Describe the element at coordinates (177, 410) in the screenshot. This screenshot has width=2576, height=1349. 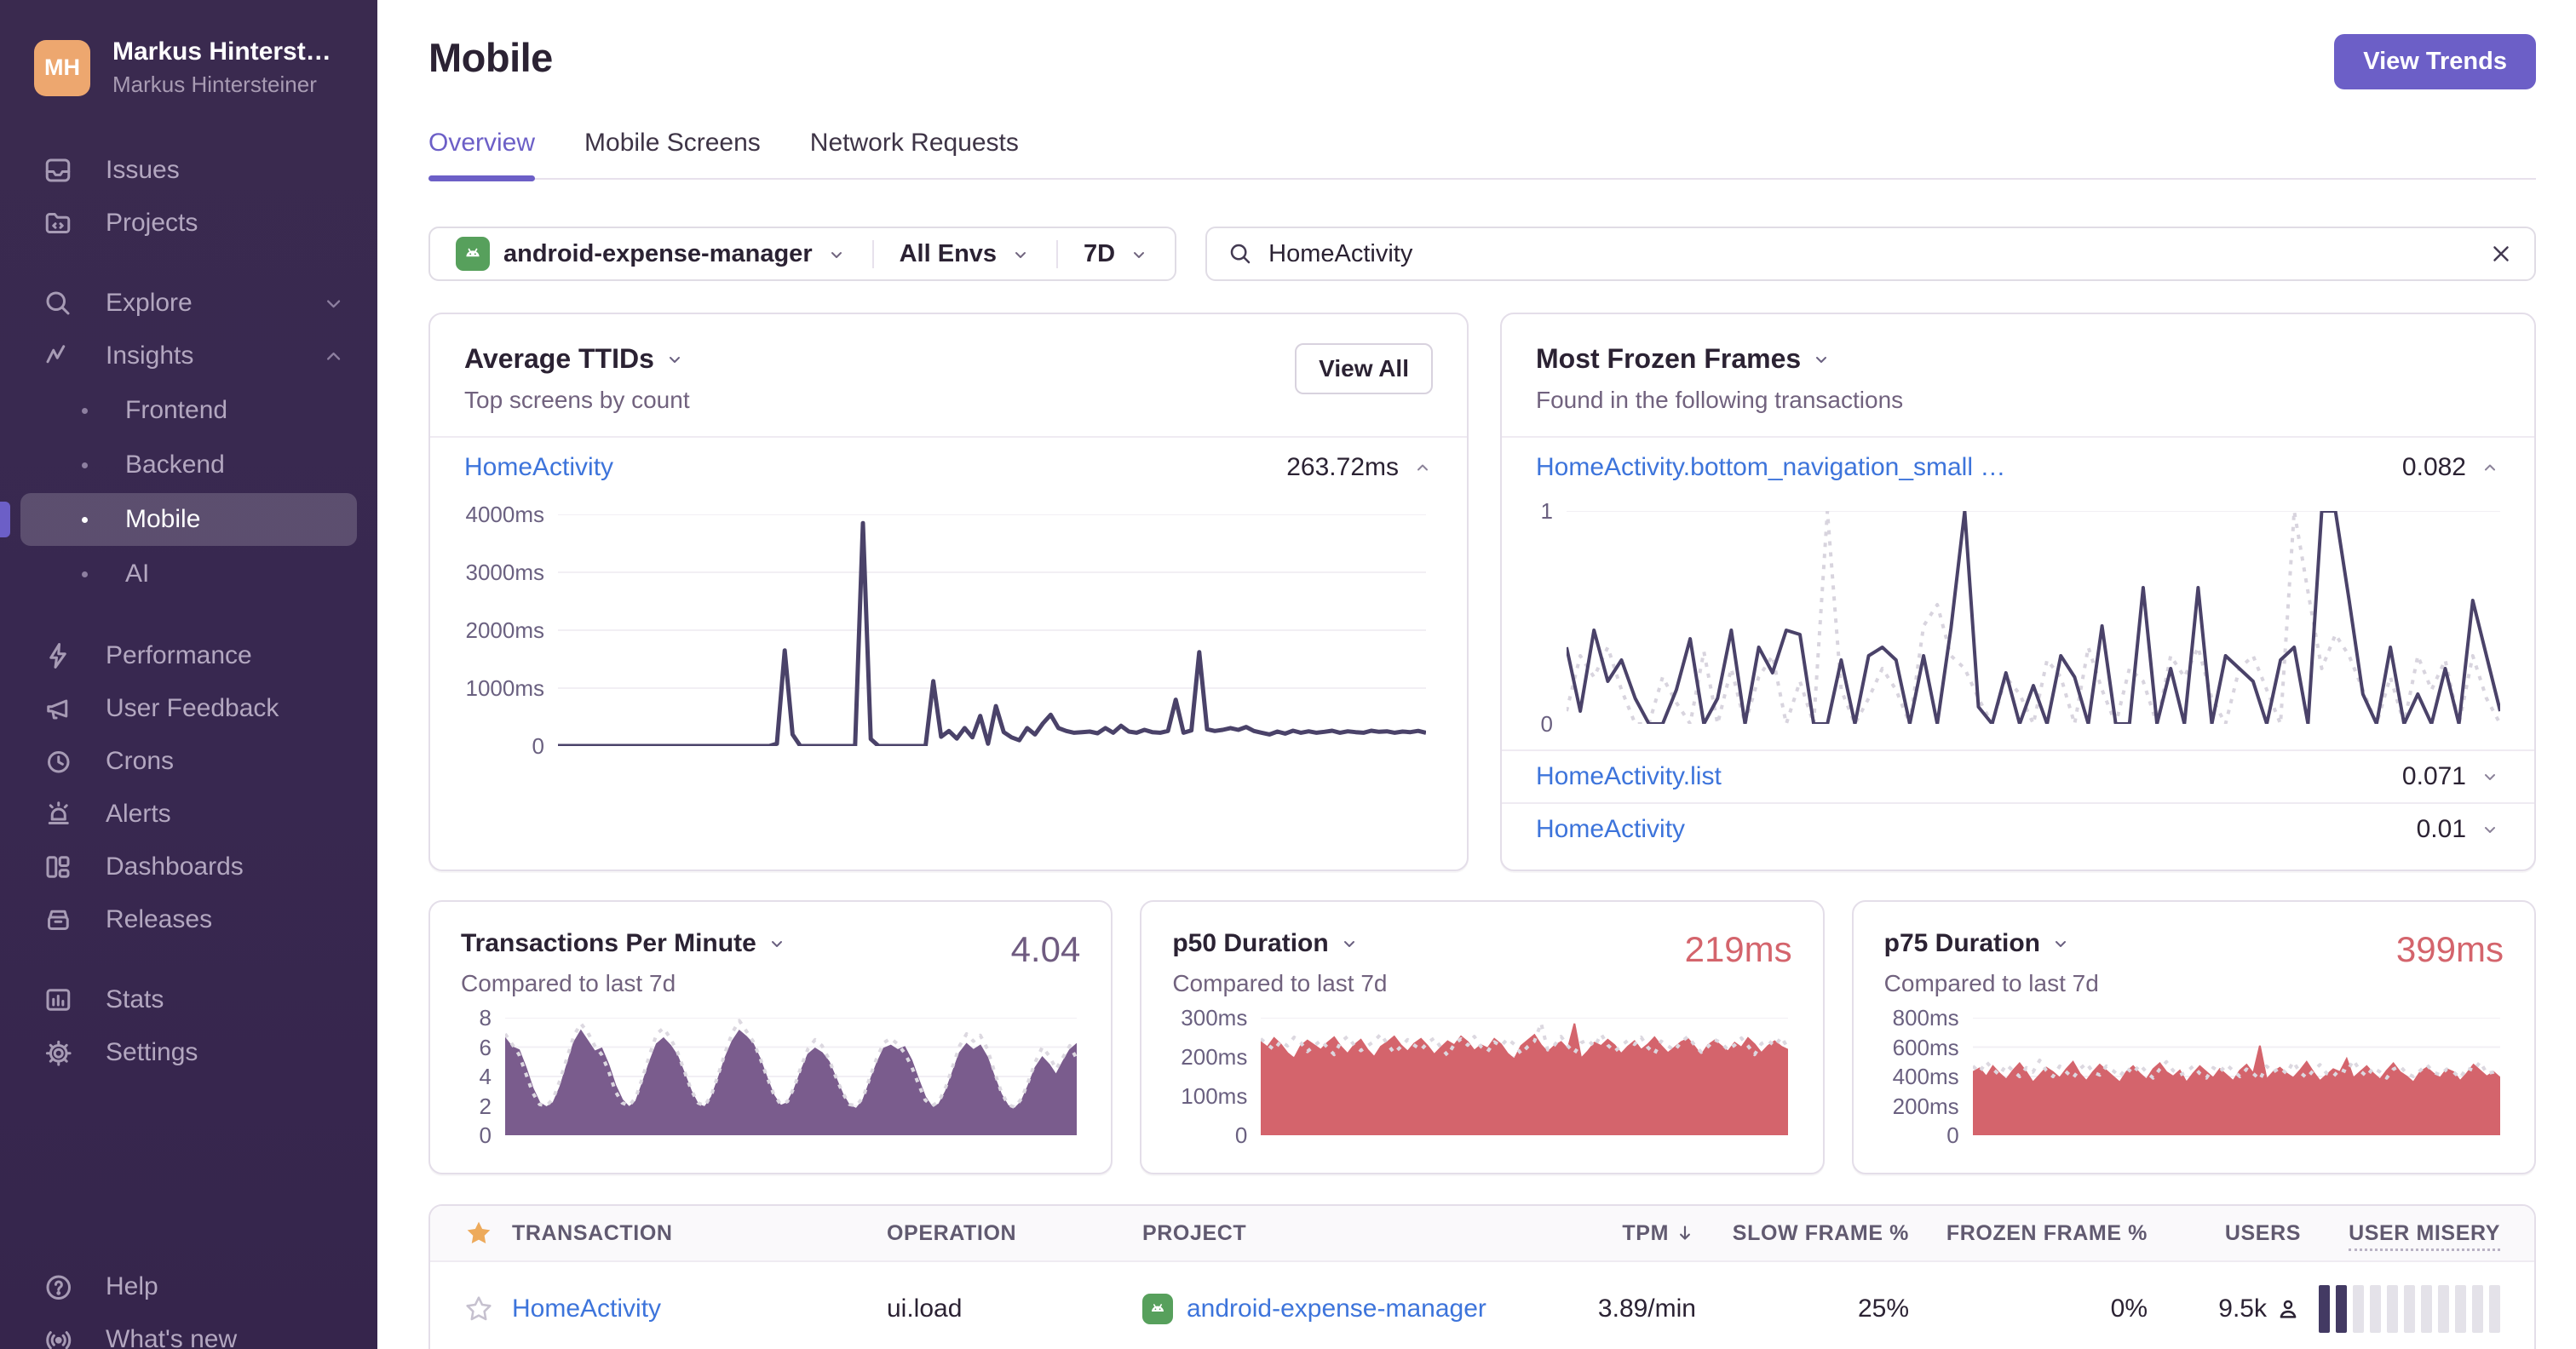
I see `sidebar-item-label: Frontend` at that location.